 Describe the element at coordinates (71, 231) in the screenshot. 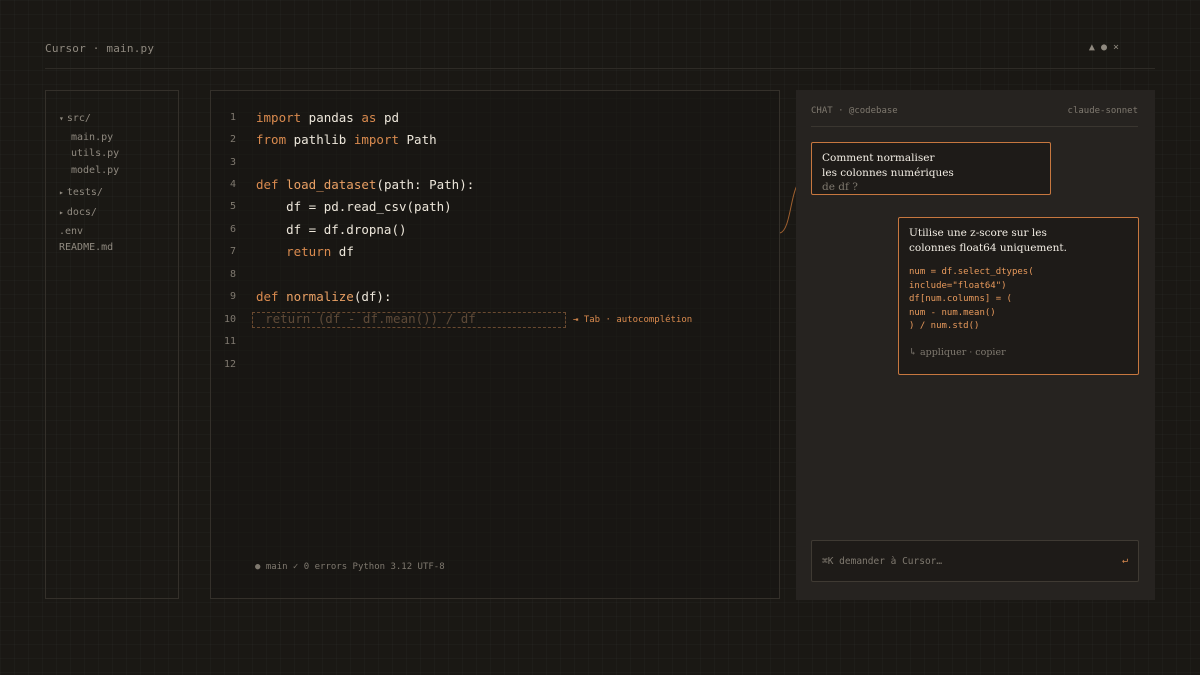

I see `file-env: .env` at that location.